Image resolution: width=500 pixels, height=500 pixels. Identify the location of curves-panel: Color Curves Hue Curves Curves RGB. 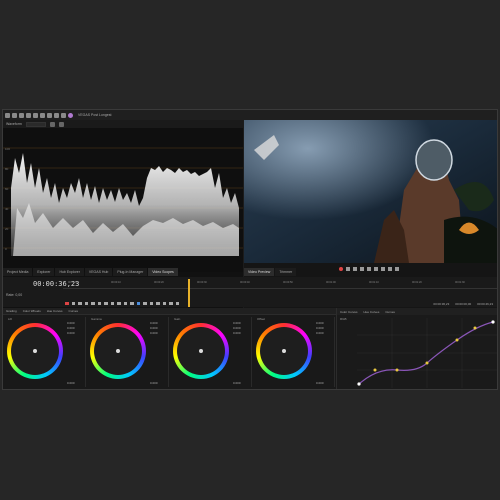
(416, 348).